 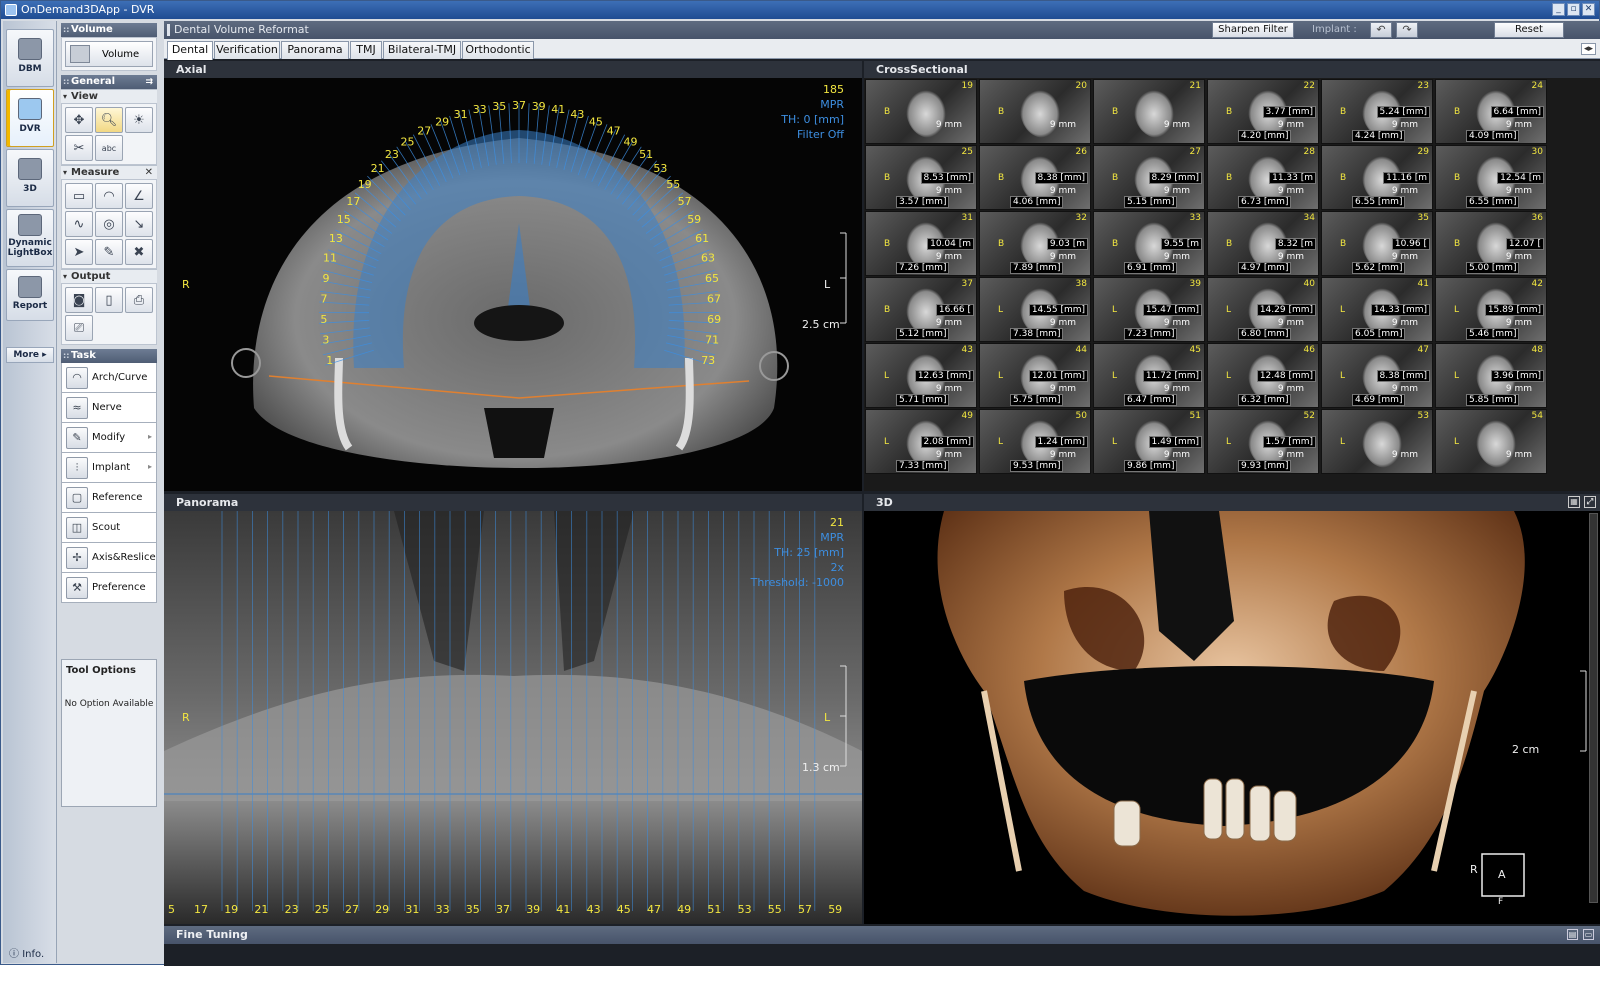 I want to click on cross-section-cell: 25 B 9 mm 8.53 [mm] 3.57 [mm], so click(x=921, y=177).